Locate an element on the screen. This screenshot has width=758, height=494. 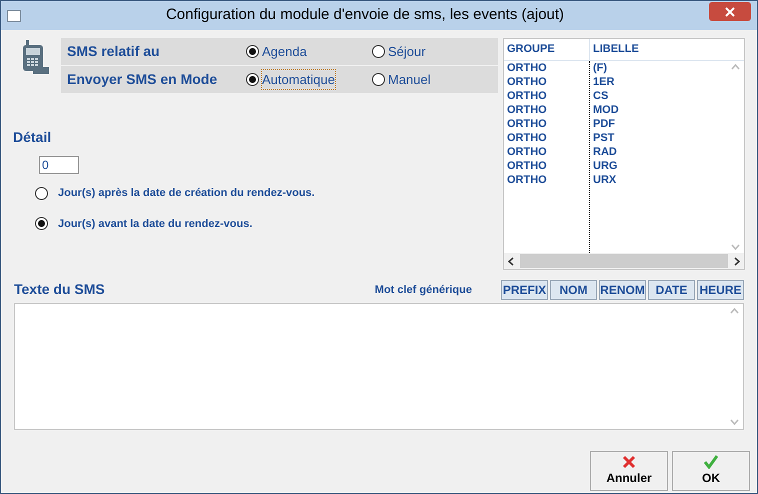
scroll-right-icon is located at coordinates (737, 261).